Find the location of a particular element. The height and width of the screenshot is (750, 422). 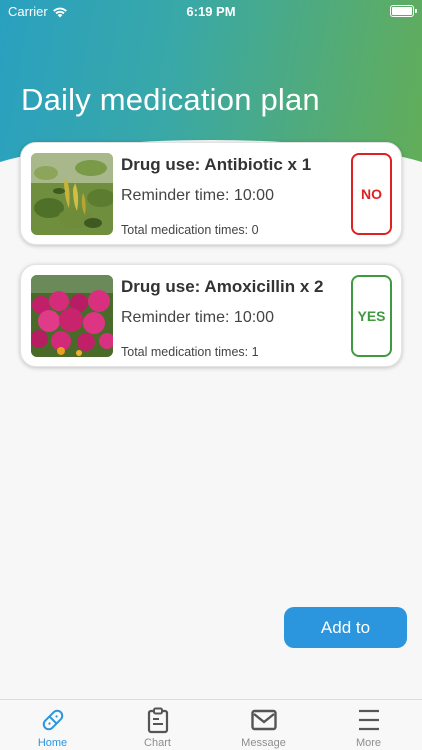

tab-home: Home is located at coordinates (52, 725).